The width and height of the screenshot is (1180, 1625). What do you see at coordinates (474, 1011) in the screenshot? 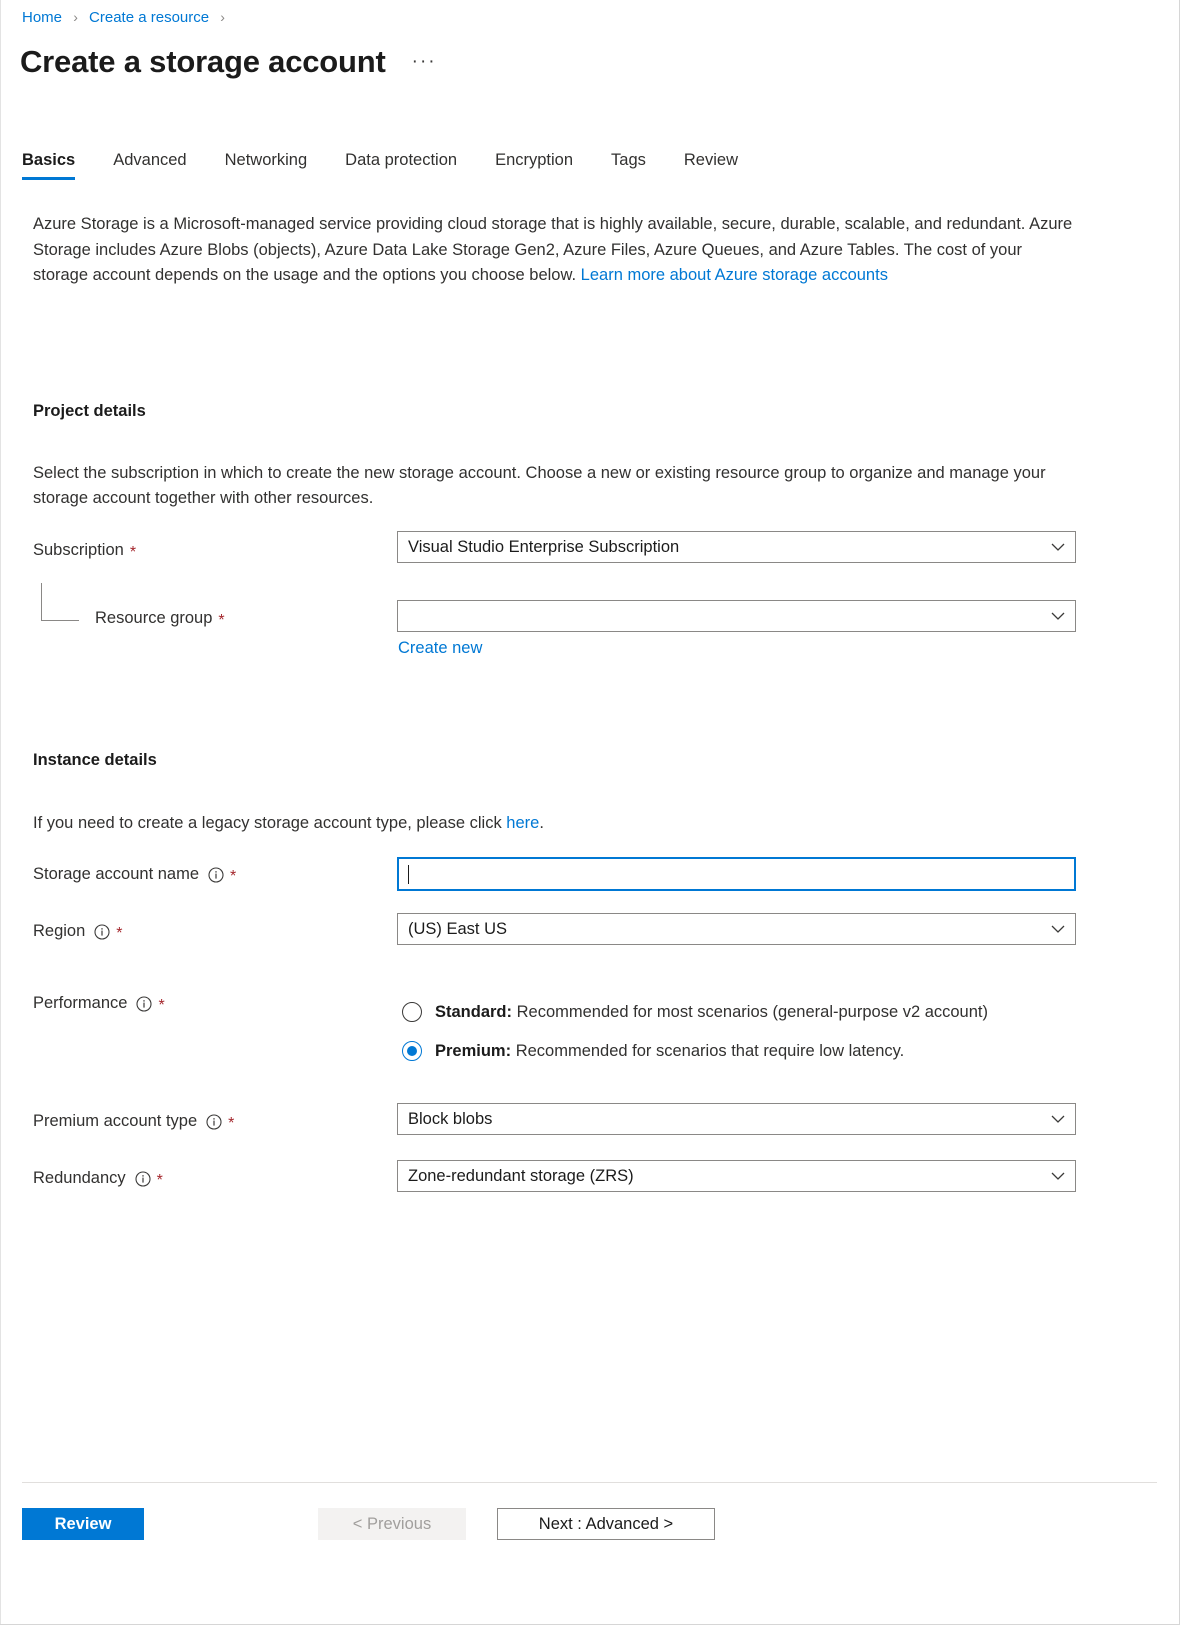
I see `performance-option-standard-bold: Standard:` at bounding box center [474, 1011].